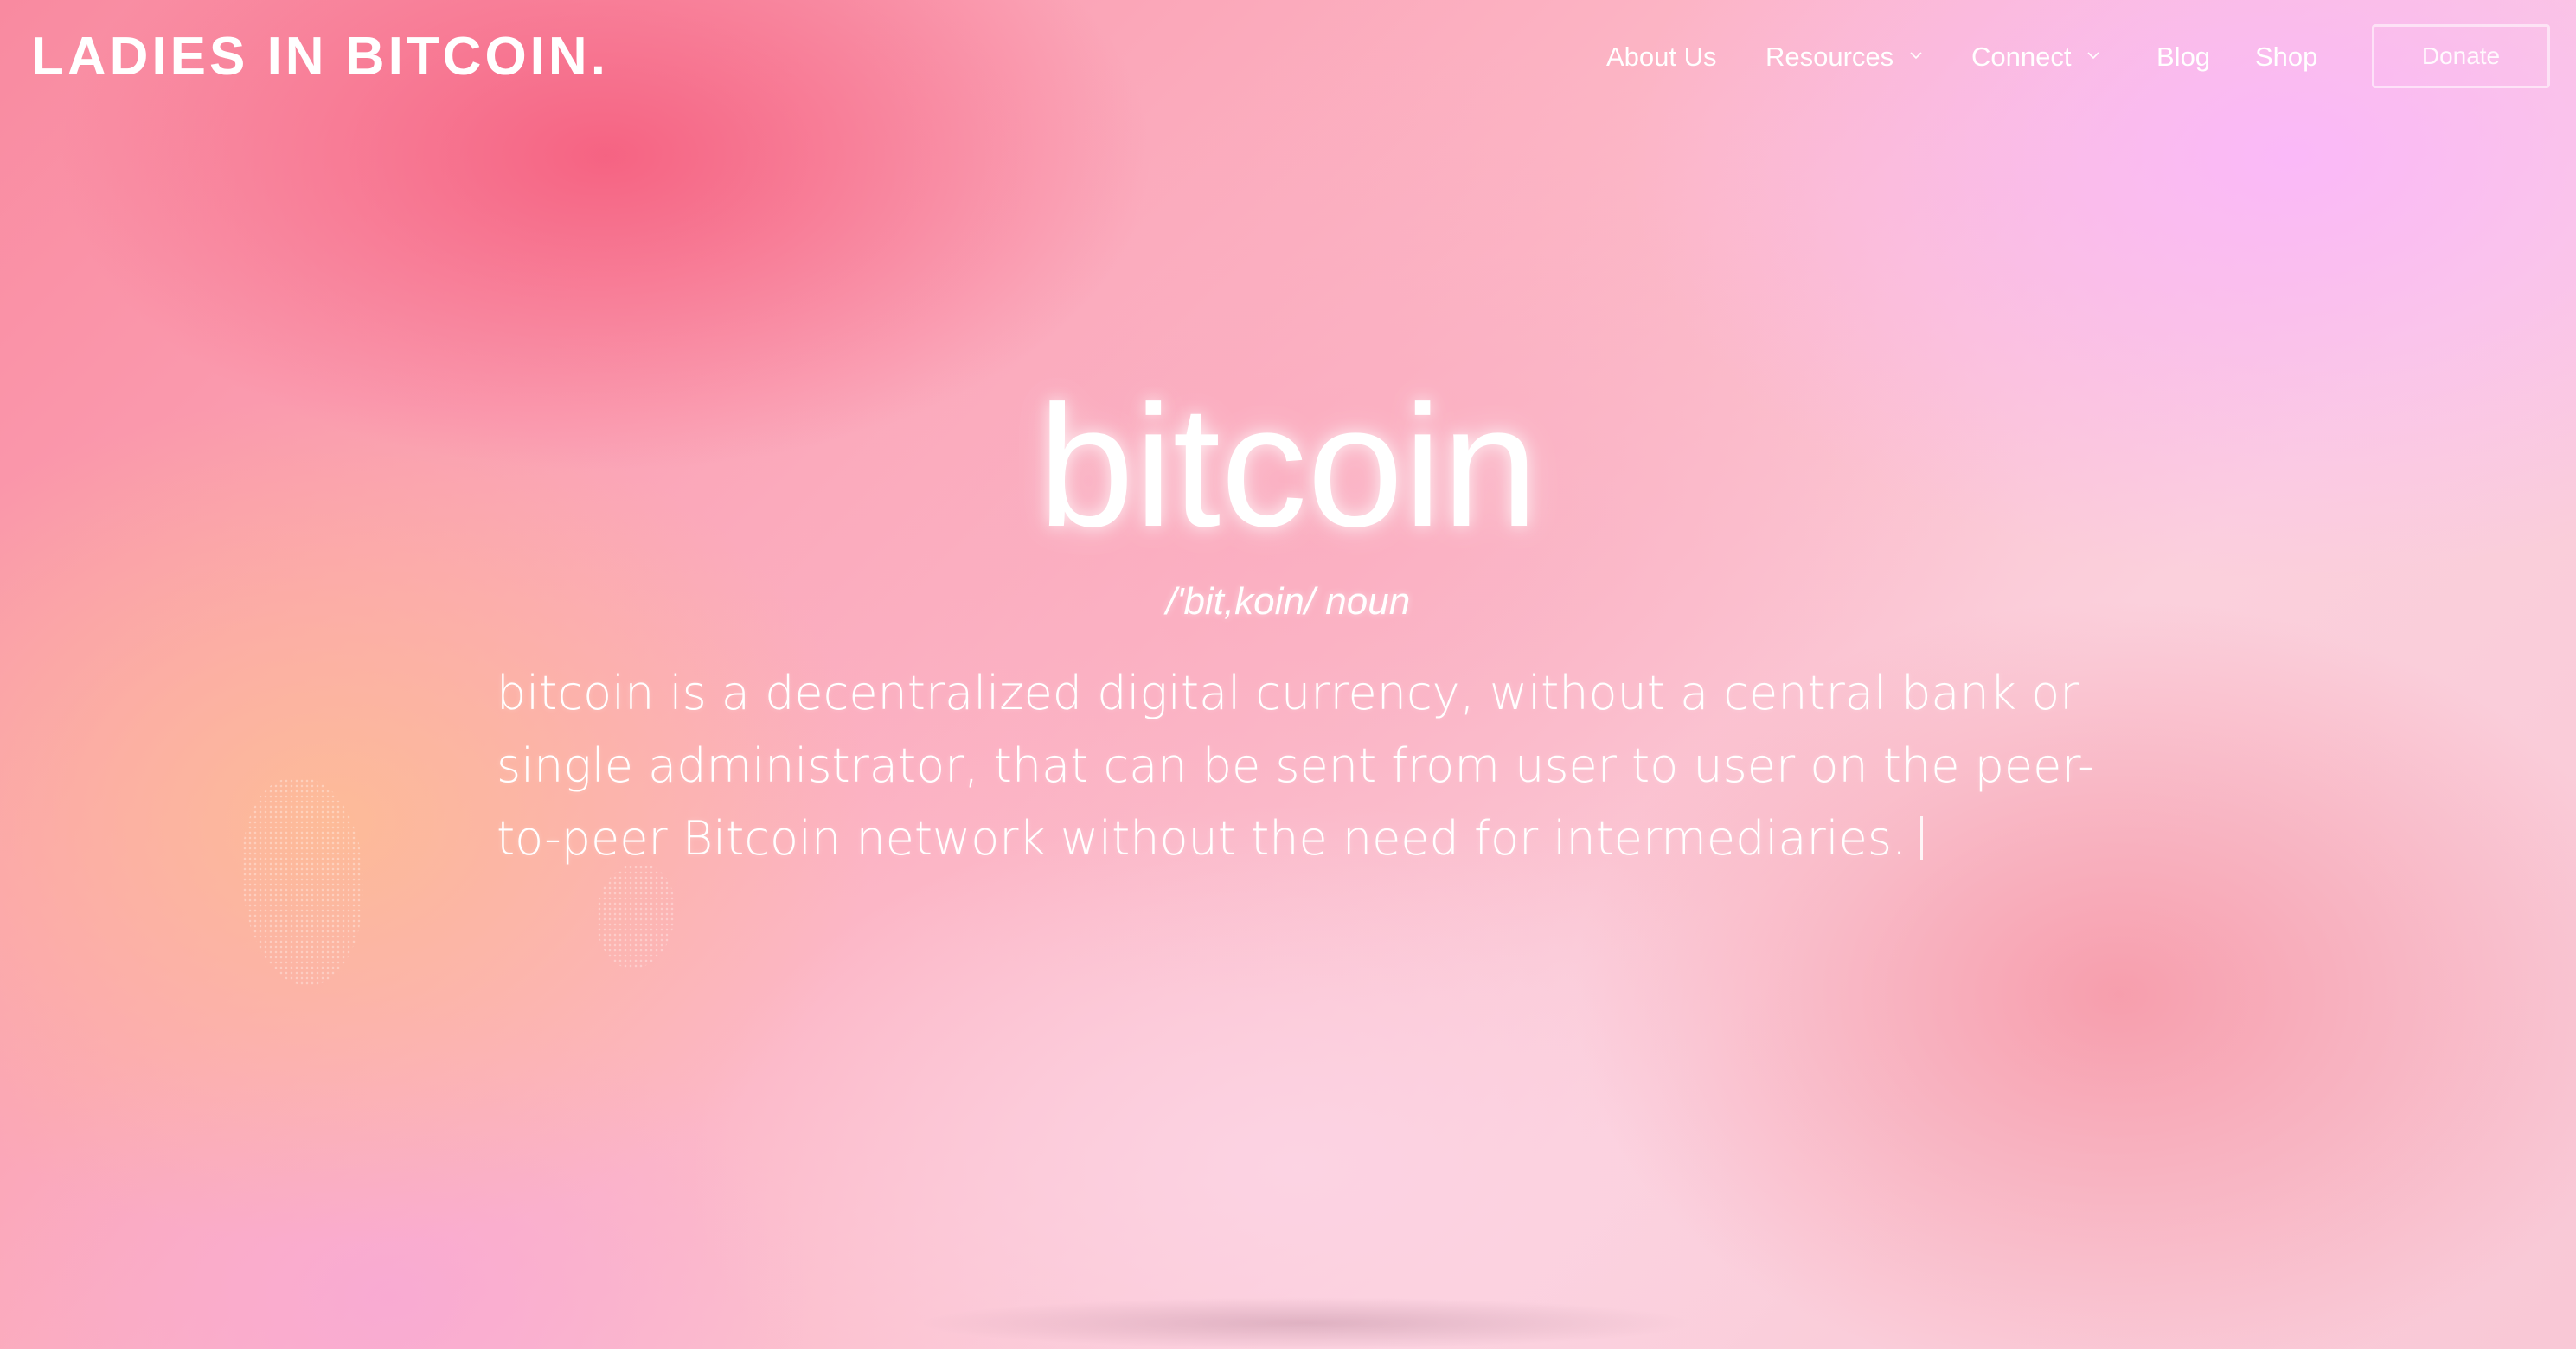 This screenshot has width=2576, height=1349. I want to click on nav-shop: Shop, so click(2286, 57).